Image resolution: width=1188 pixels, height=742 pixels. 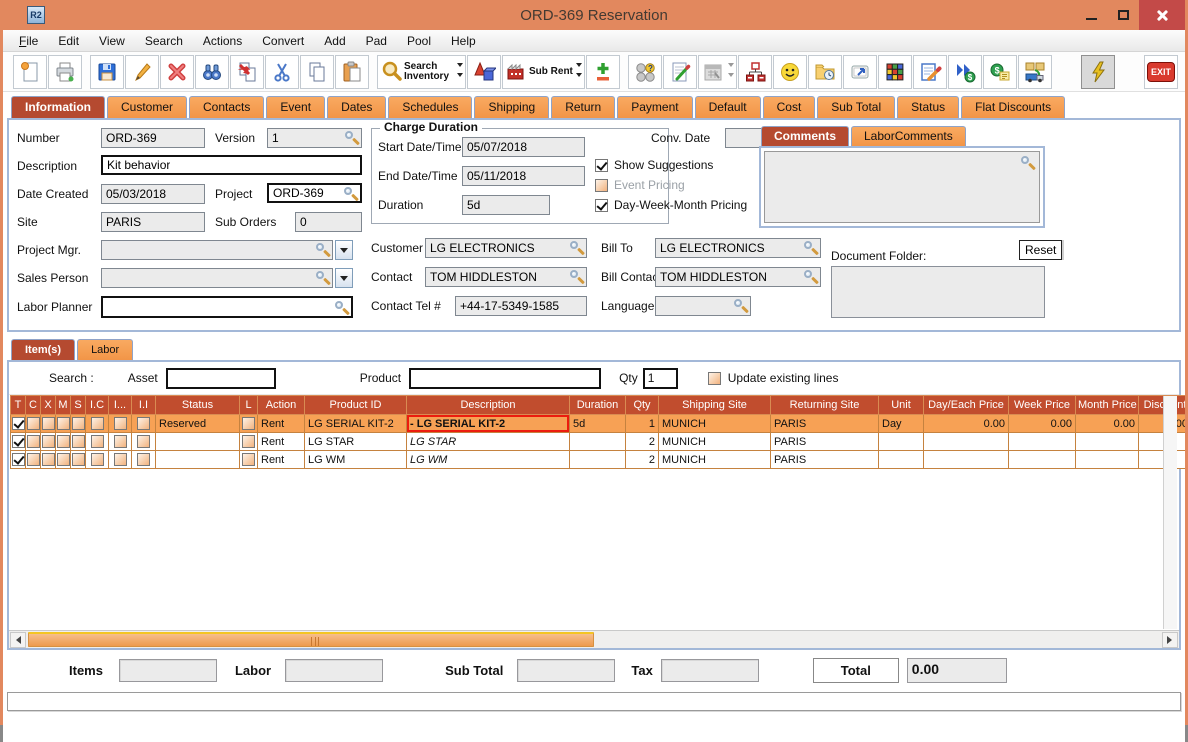 I want to click on find-button, so click(x=212, y=71).